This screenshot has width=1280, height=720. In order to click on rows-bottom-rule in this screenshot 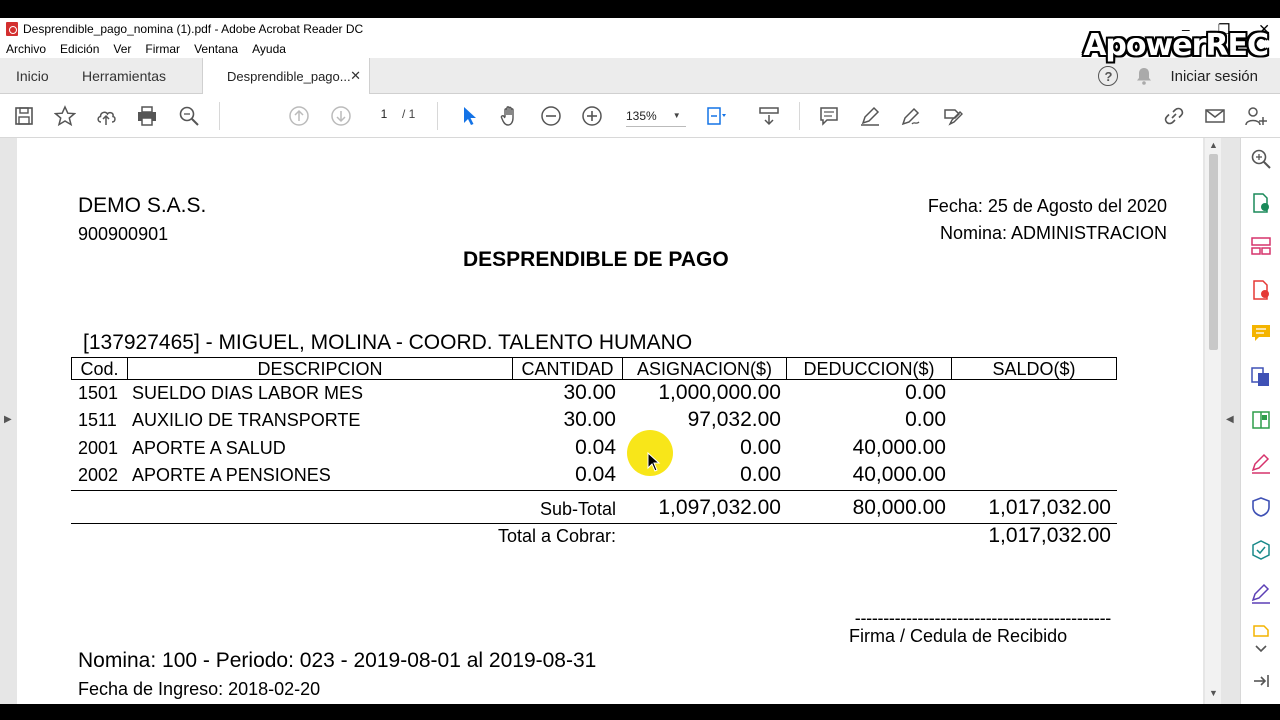, I will do `click(594, 490)`.